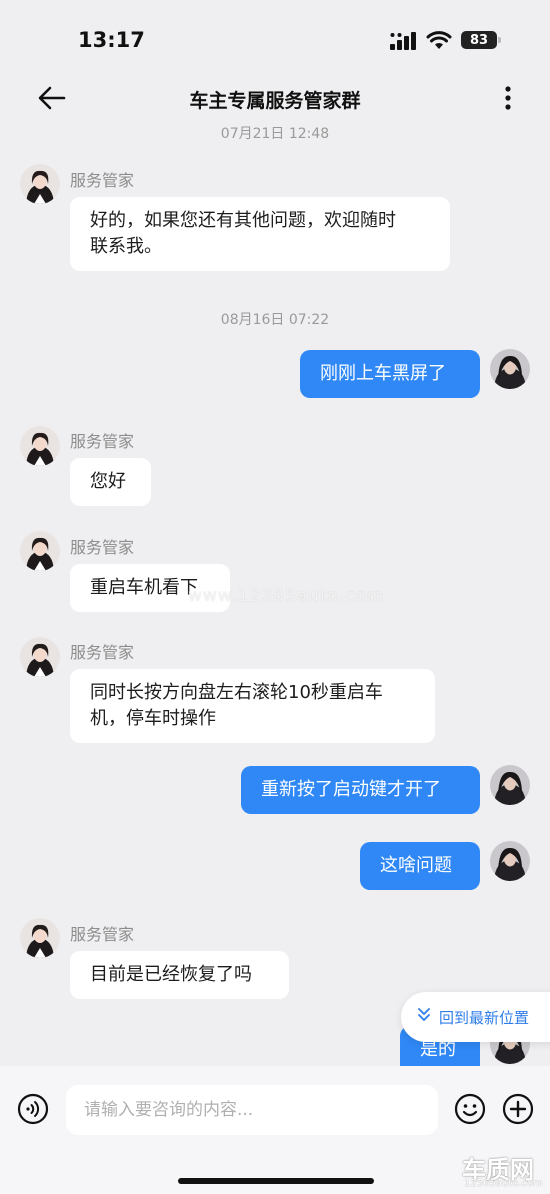 Image resolution: width=550 pixels, height=1194 pixels. What do you see at coordinates (424, 1017) in the screenshot?
I see `double-chevron-down-icon` at bounding box center [424, 1017].